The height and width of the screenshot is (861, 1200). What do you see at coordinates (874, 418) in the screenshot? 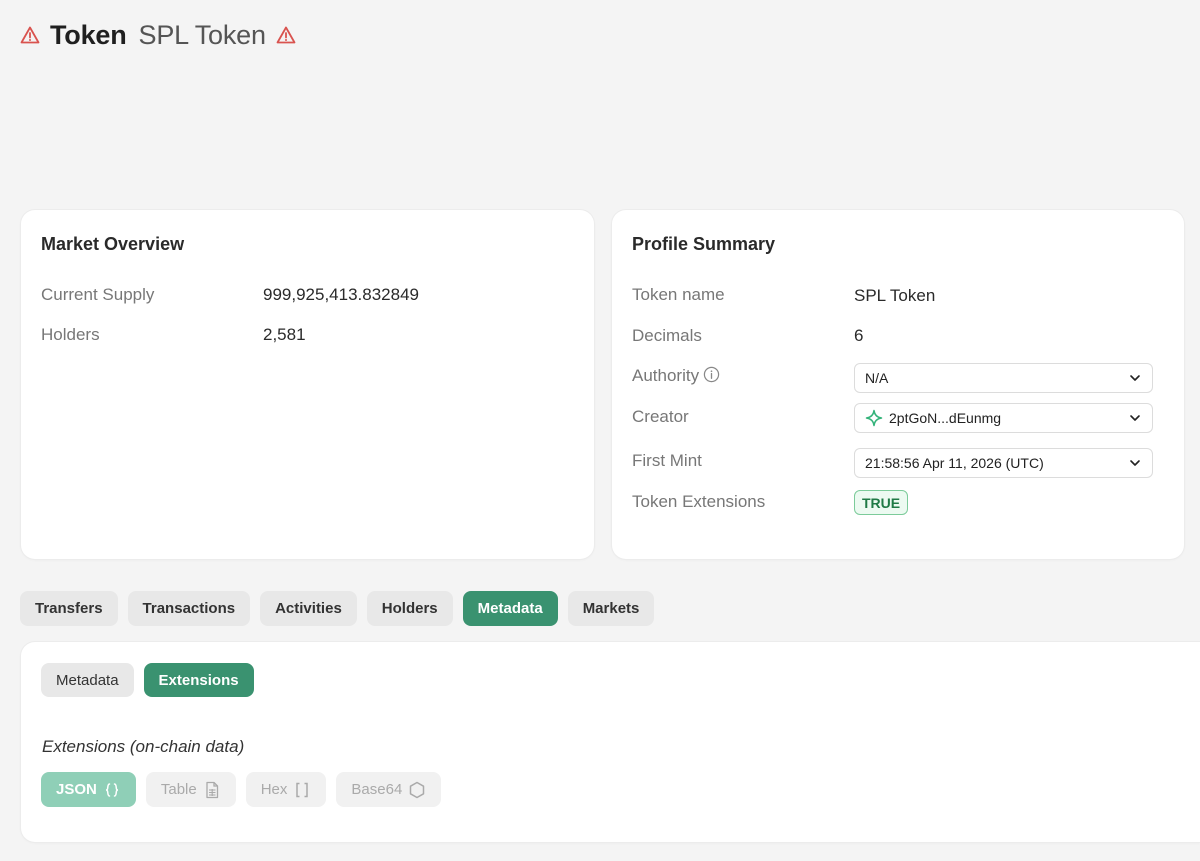
I see `sparkle-icon` at bounding box center [874, 418].